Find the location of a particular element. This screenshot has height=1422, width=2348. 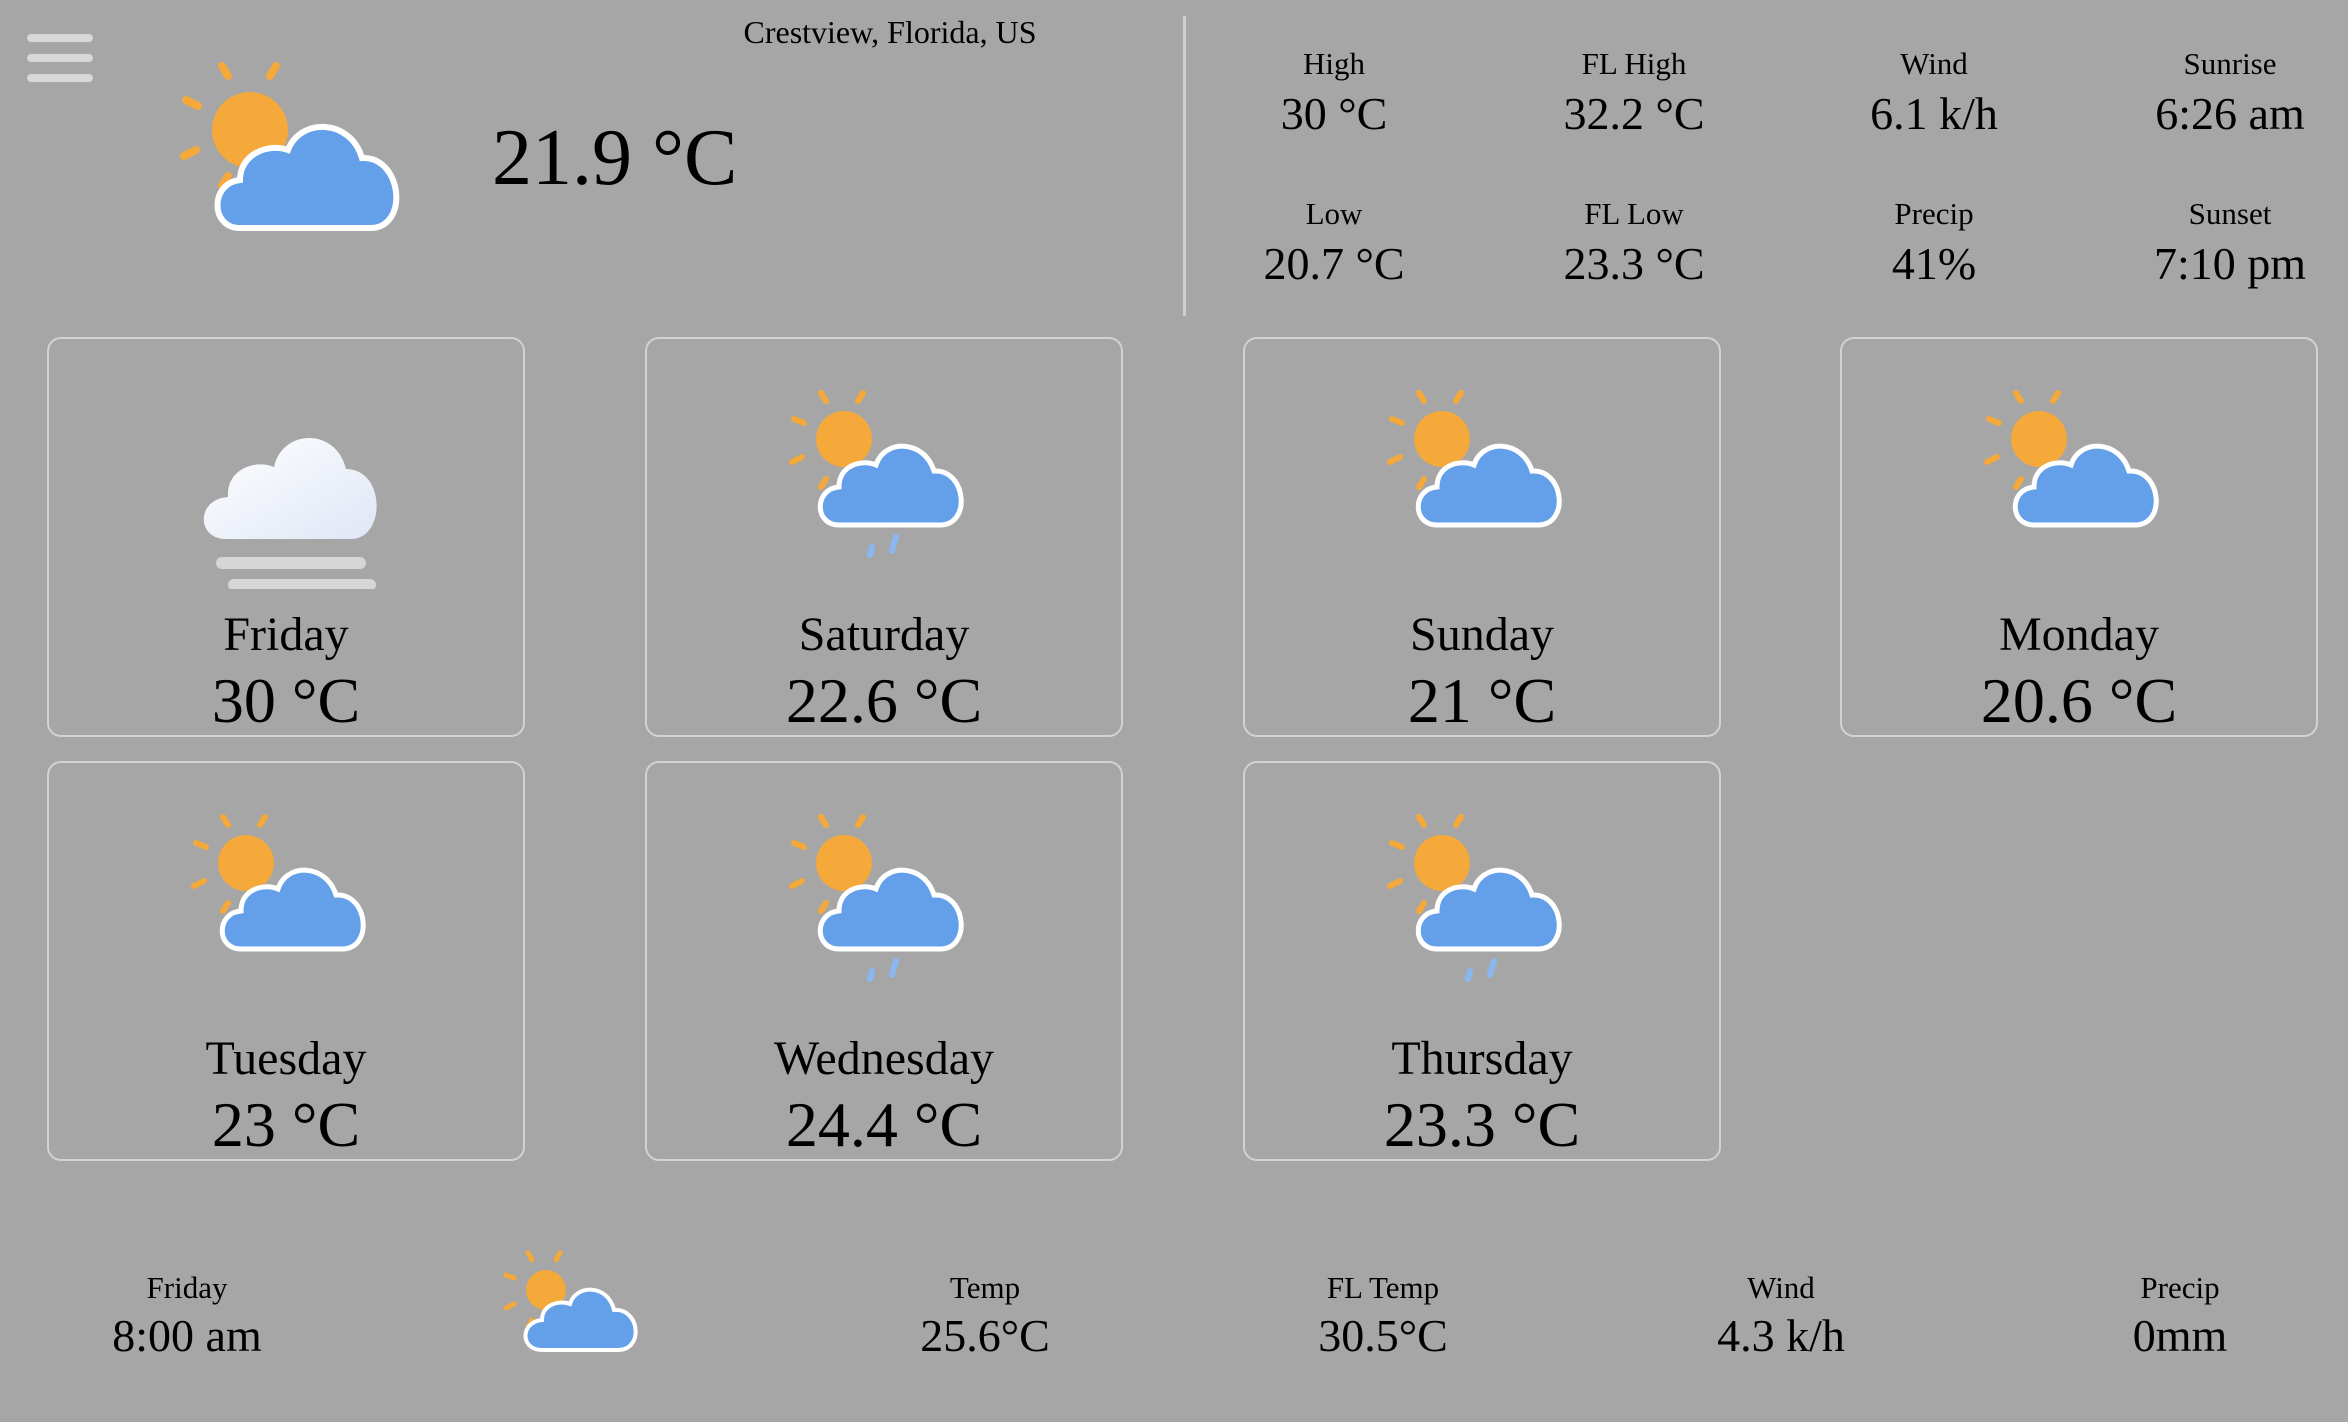

stat-high: High 30 °C is located at coordinates (1334, 92).